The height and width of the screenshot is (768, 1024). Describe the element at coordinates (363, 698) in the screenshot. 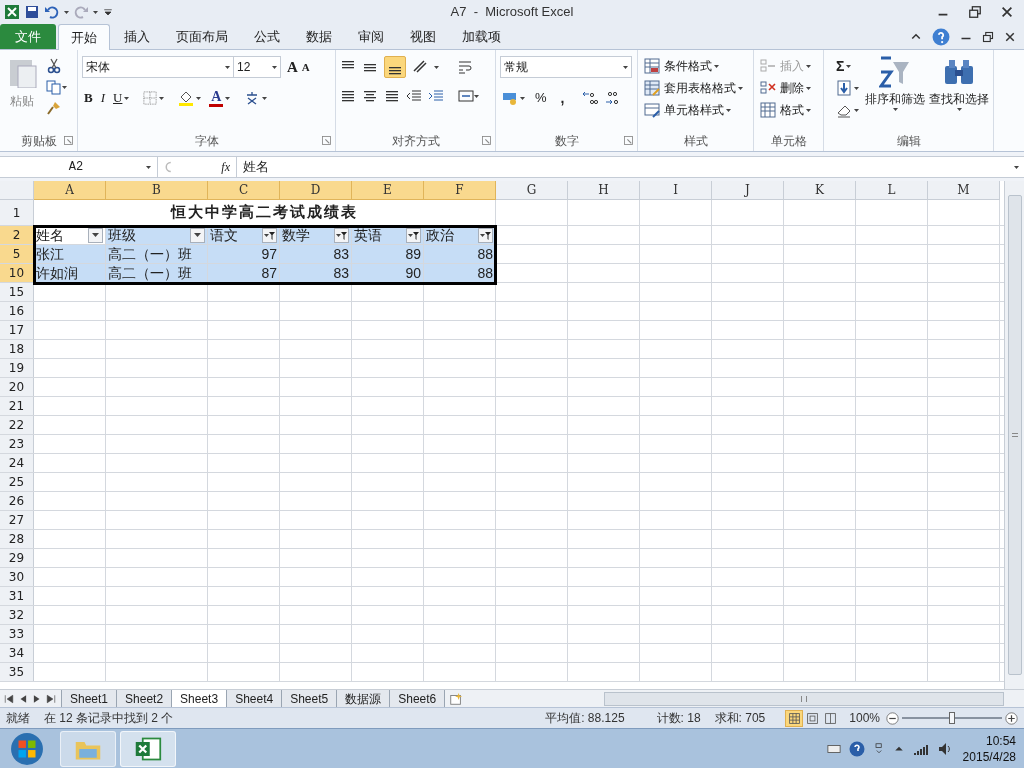

I see `sheet-tab: 数据源` at that location.